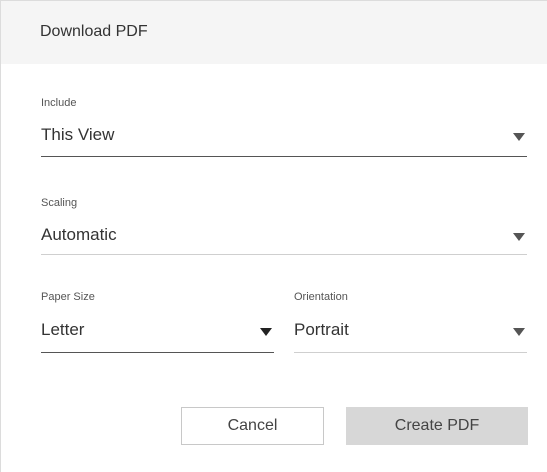 This screenshot has height=472, width=547. I want to click on orientation-select: Portrait, so click(410, 336).